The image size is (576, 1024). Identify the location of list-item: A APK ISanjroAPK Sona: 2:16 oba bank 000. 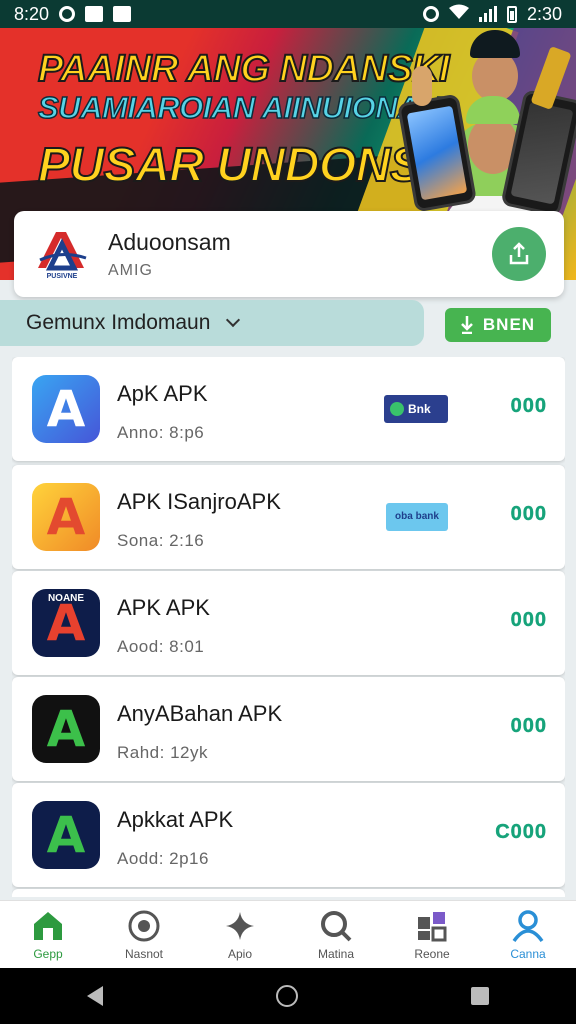
(288, 517).